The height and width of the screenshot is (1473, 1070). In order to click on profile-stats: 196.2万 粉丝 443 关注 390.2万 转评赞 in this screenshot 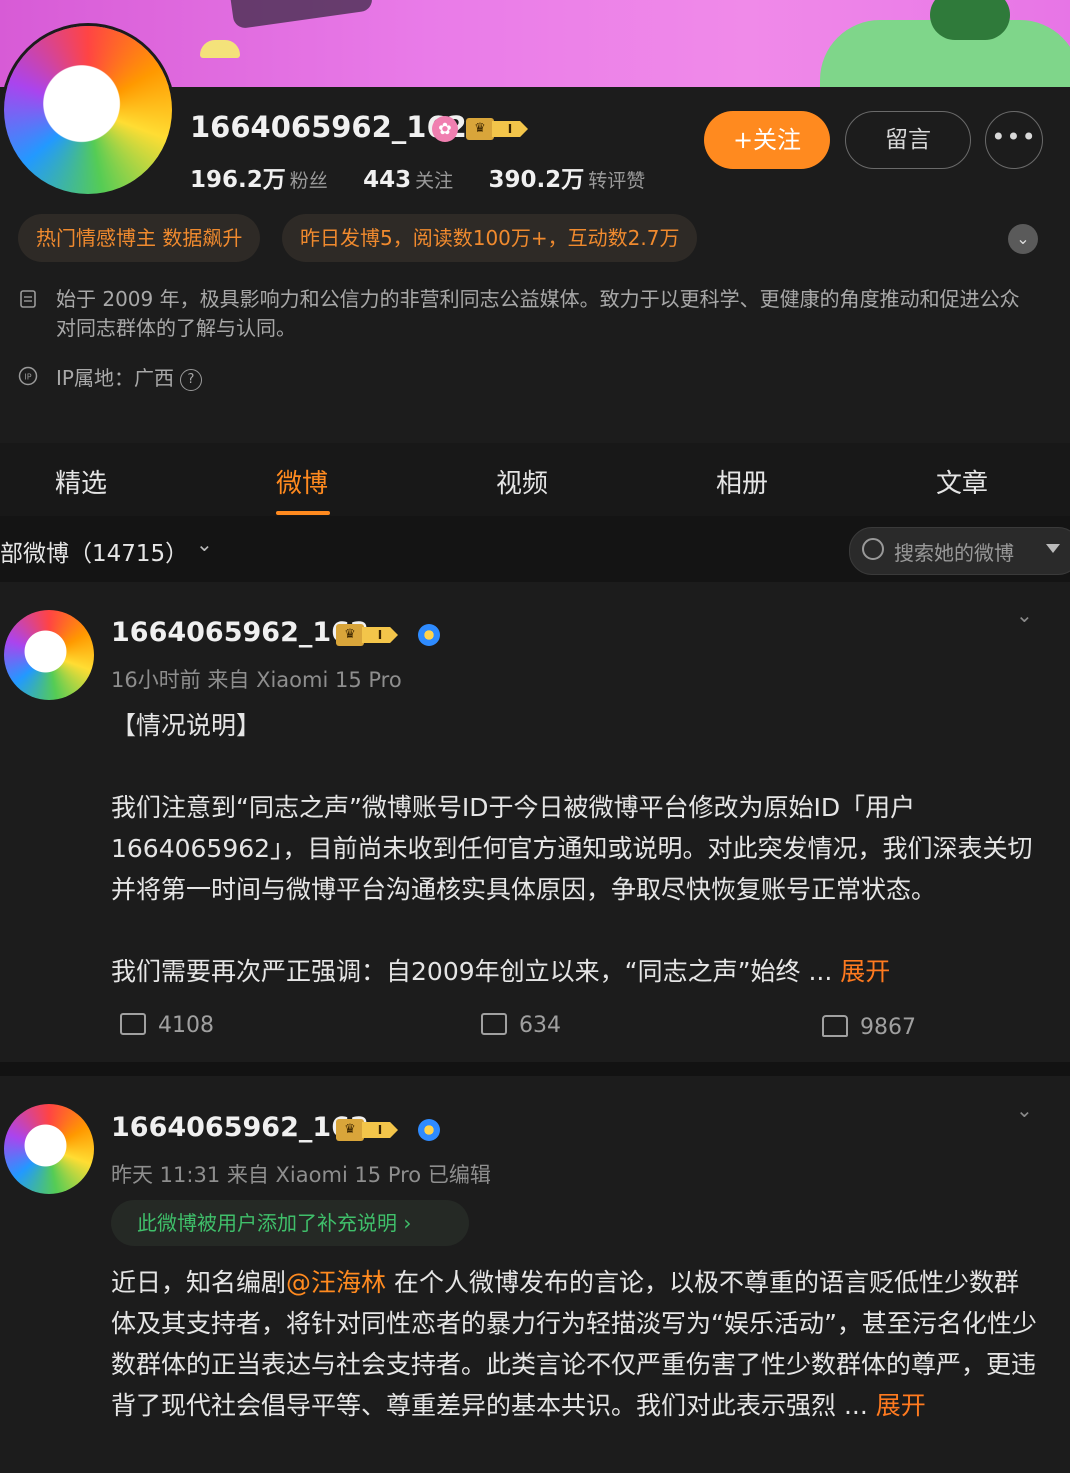, I will do `click(431, 177)`.